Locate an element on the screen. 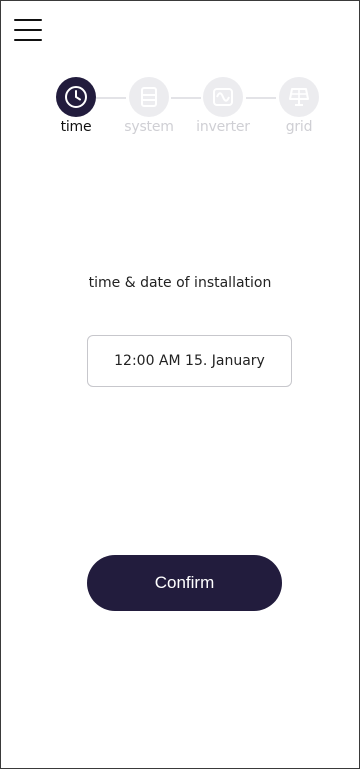 This screenshot has width=360, height=769. step-label-inverter: inverter is located at coordinates (223, 127).